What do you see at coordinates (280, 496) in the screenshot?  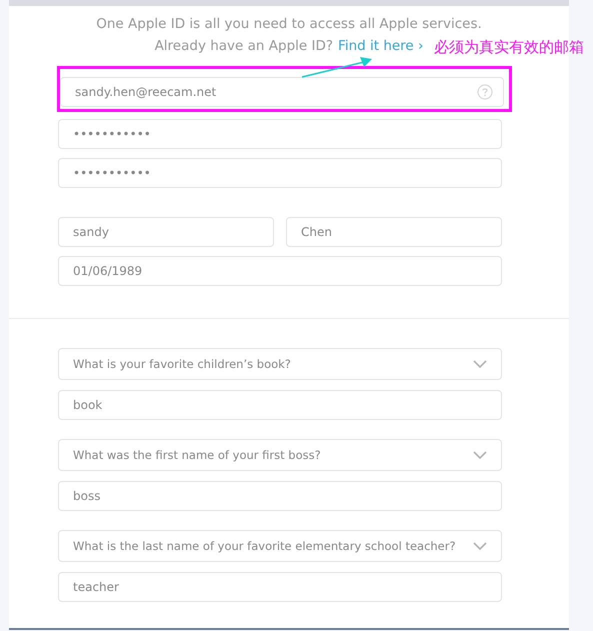 I see `answer-field: boss` at bounding box center [280, 496].